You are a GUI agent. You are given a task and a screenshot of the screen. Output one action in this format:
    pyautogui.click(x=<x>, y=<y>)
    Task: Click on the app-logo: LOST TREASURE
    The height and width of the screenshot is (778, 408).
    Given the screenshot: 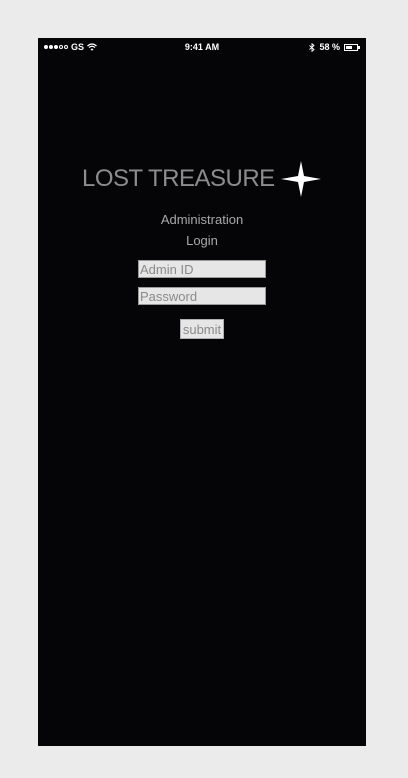 What is the action you would take?
    pyautogui.click(x=202, y=179)
    